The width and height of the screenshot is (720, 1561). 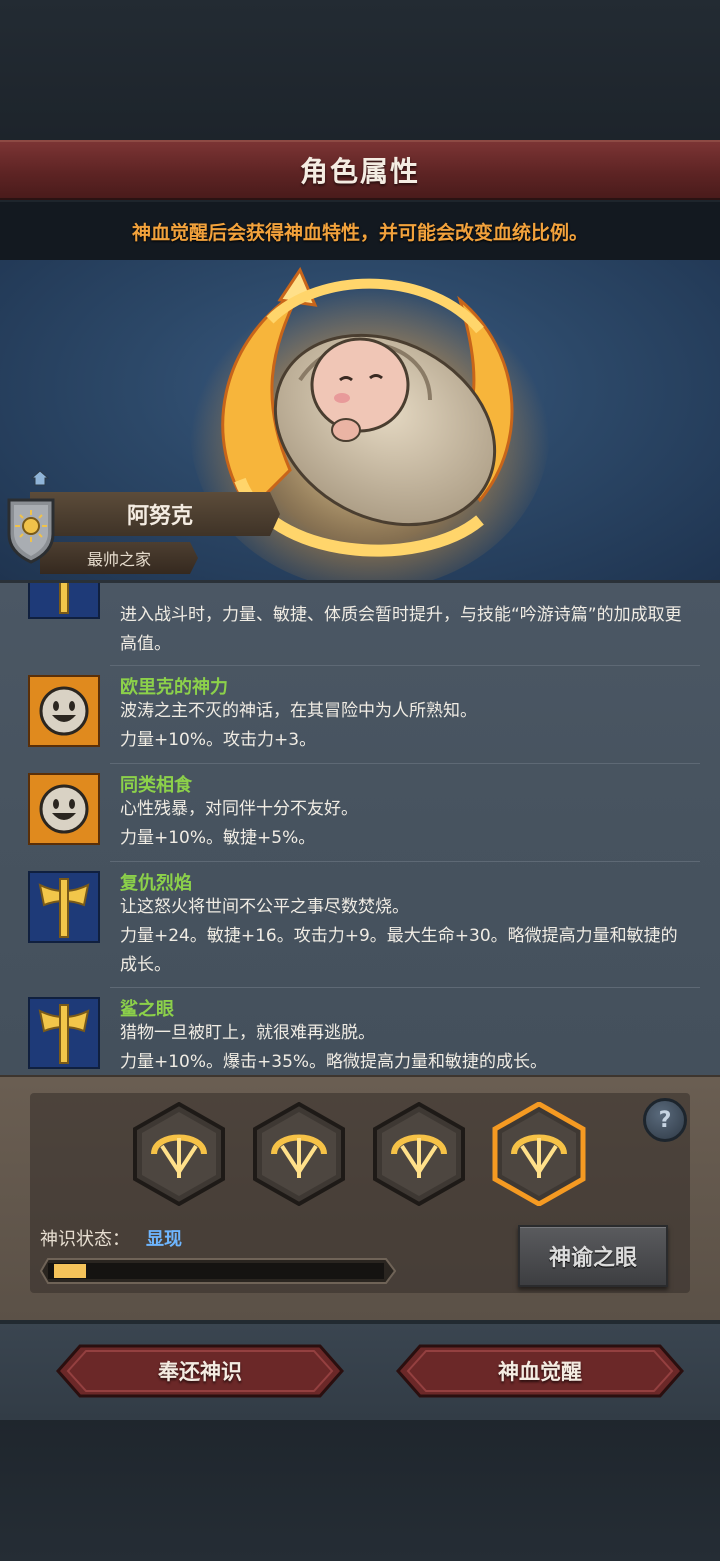 I want to click on trait-description: 进入战斗时，力量、敏捷、体质会暂时提升，与技能“吟游诗篇”的加成取更高值。, so click(x=401, y=629).